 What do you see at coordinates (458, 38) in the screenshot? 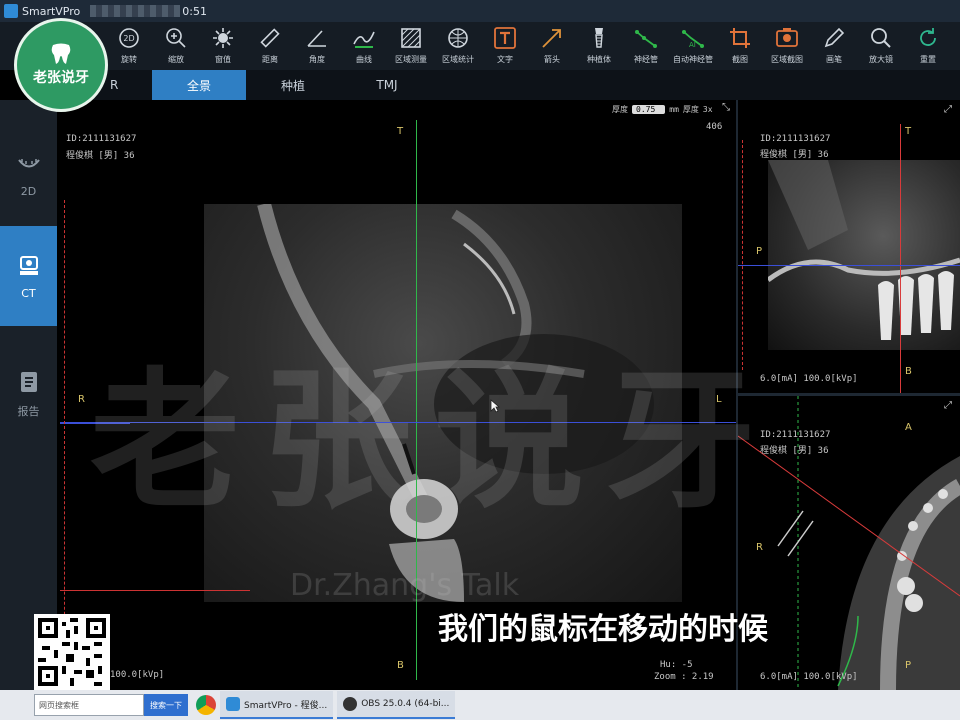
I see `area-stats-icon` at bounding box center [458, 38].